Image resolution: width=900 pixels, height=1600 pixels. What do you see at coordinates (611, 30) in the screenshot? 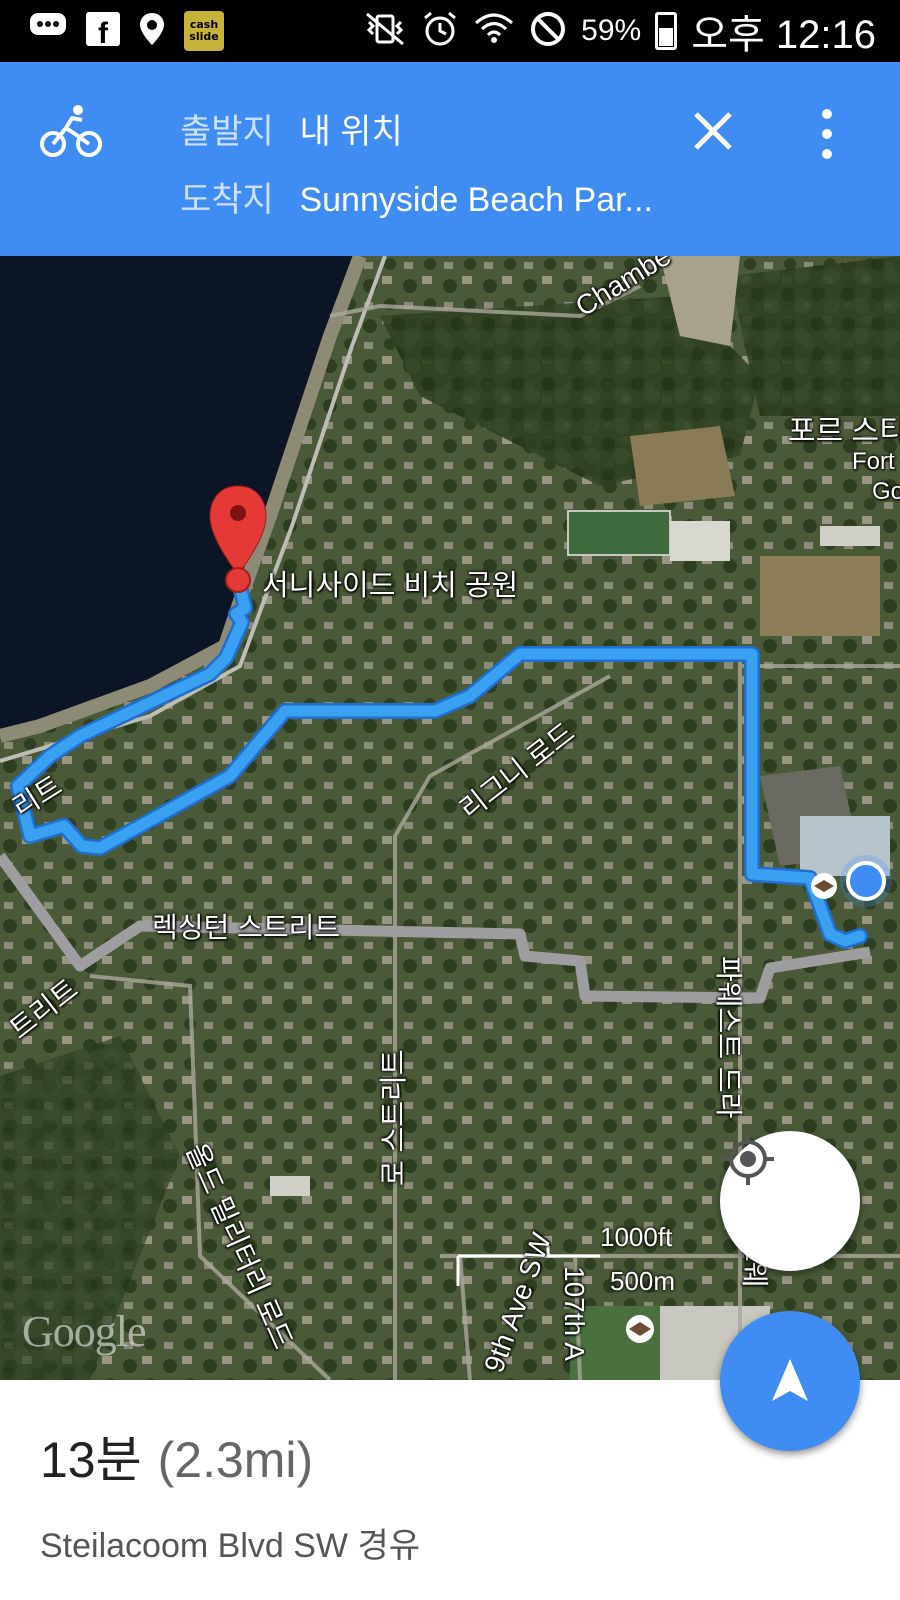
I see `battery-percent: 59%` at bounding box center [611, 30].